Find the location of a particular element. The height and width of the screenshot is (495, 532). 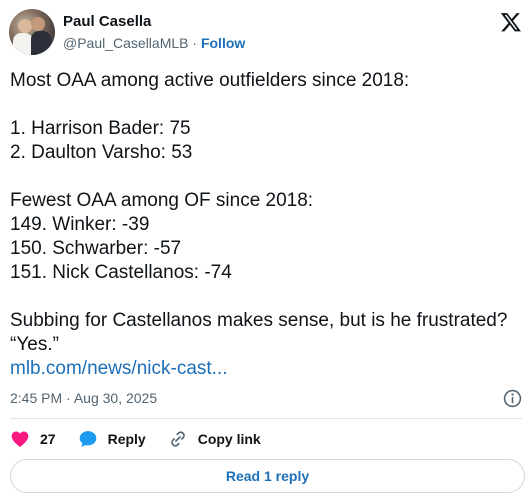

reply-button: Reply is located at coordinates (112, 439).